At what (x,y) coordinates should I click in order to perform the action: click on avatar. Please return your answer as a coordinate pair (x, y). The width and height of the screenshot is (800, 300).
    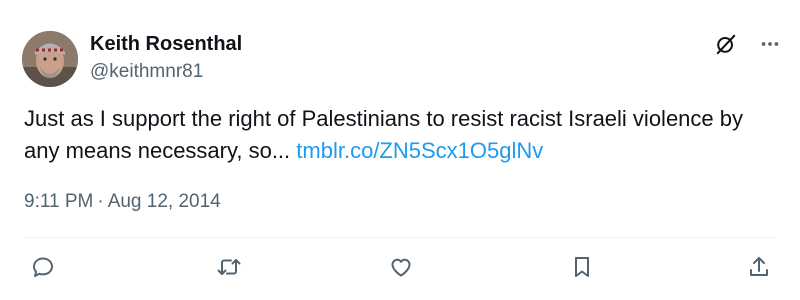
    Looking at the image, I should click on (50, 59).